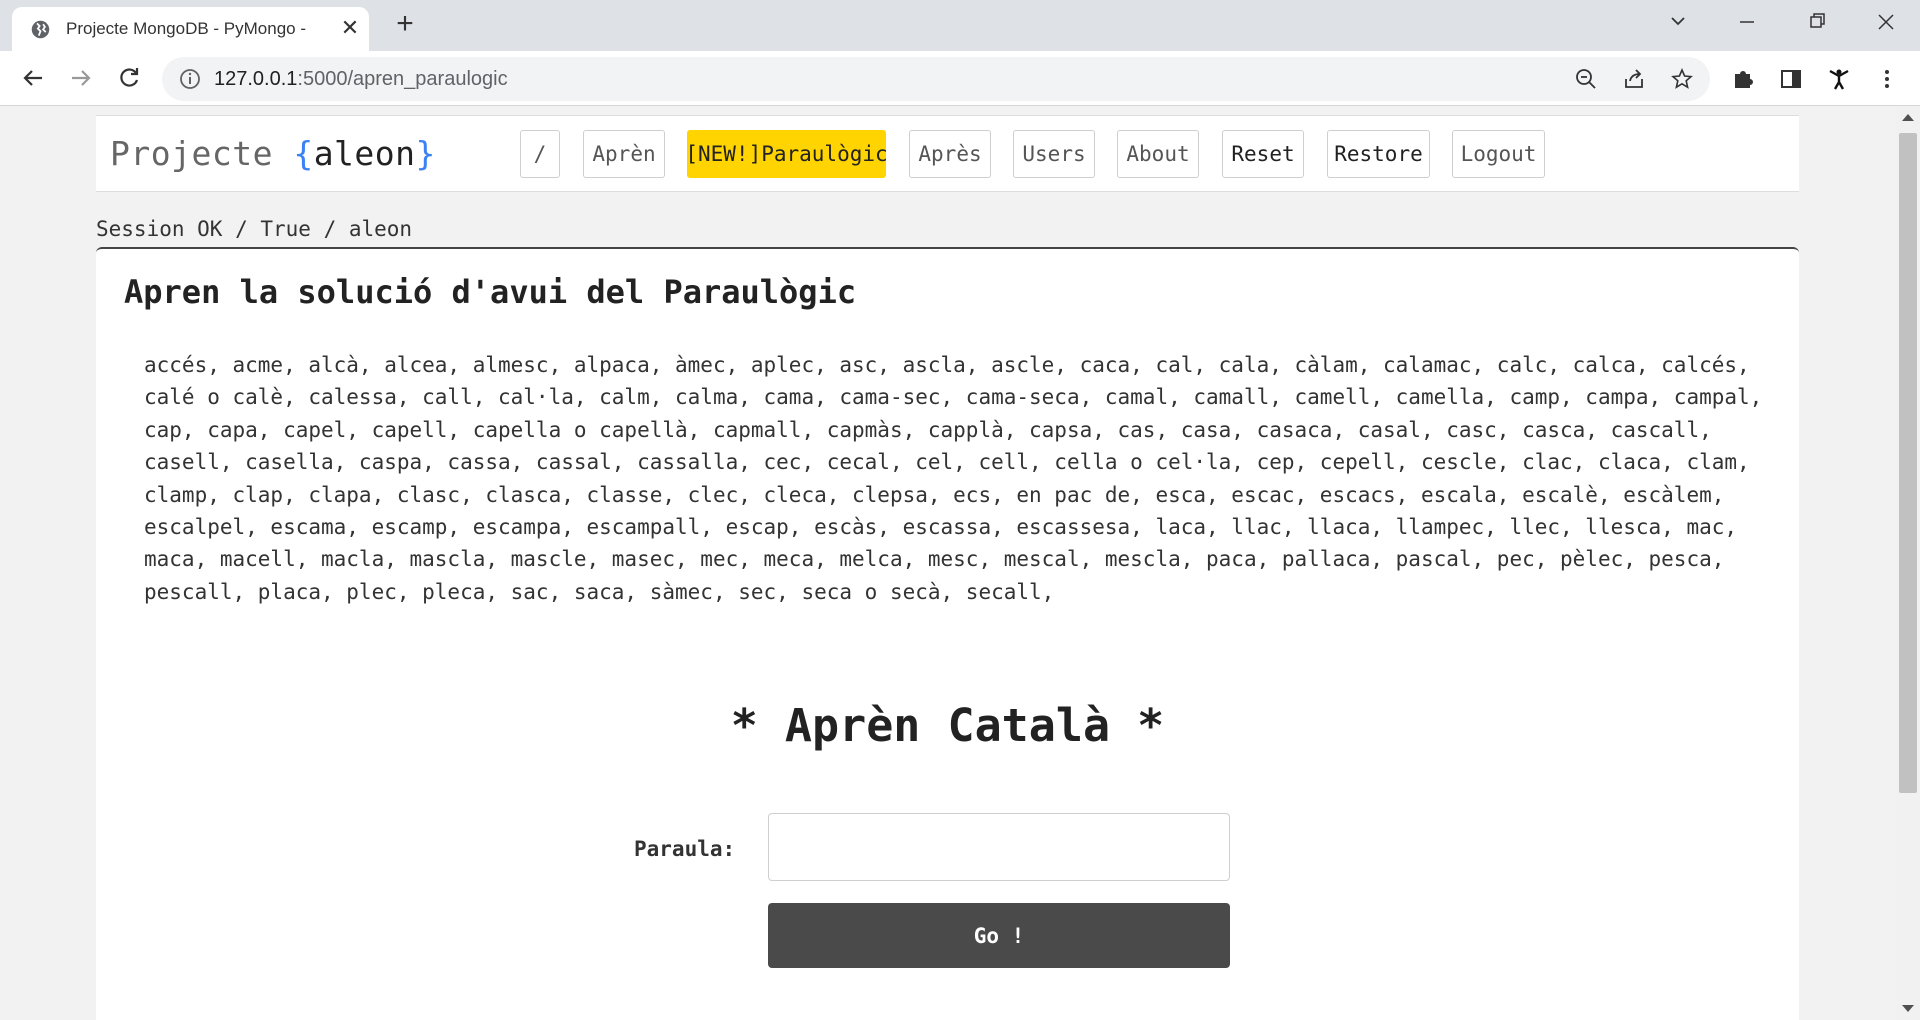  What do you see at coordinates (256, 79) in the screenshot?
I see `url-host: 127.0.0.1` at bounding box center [256, 79].